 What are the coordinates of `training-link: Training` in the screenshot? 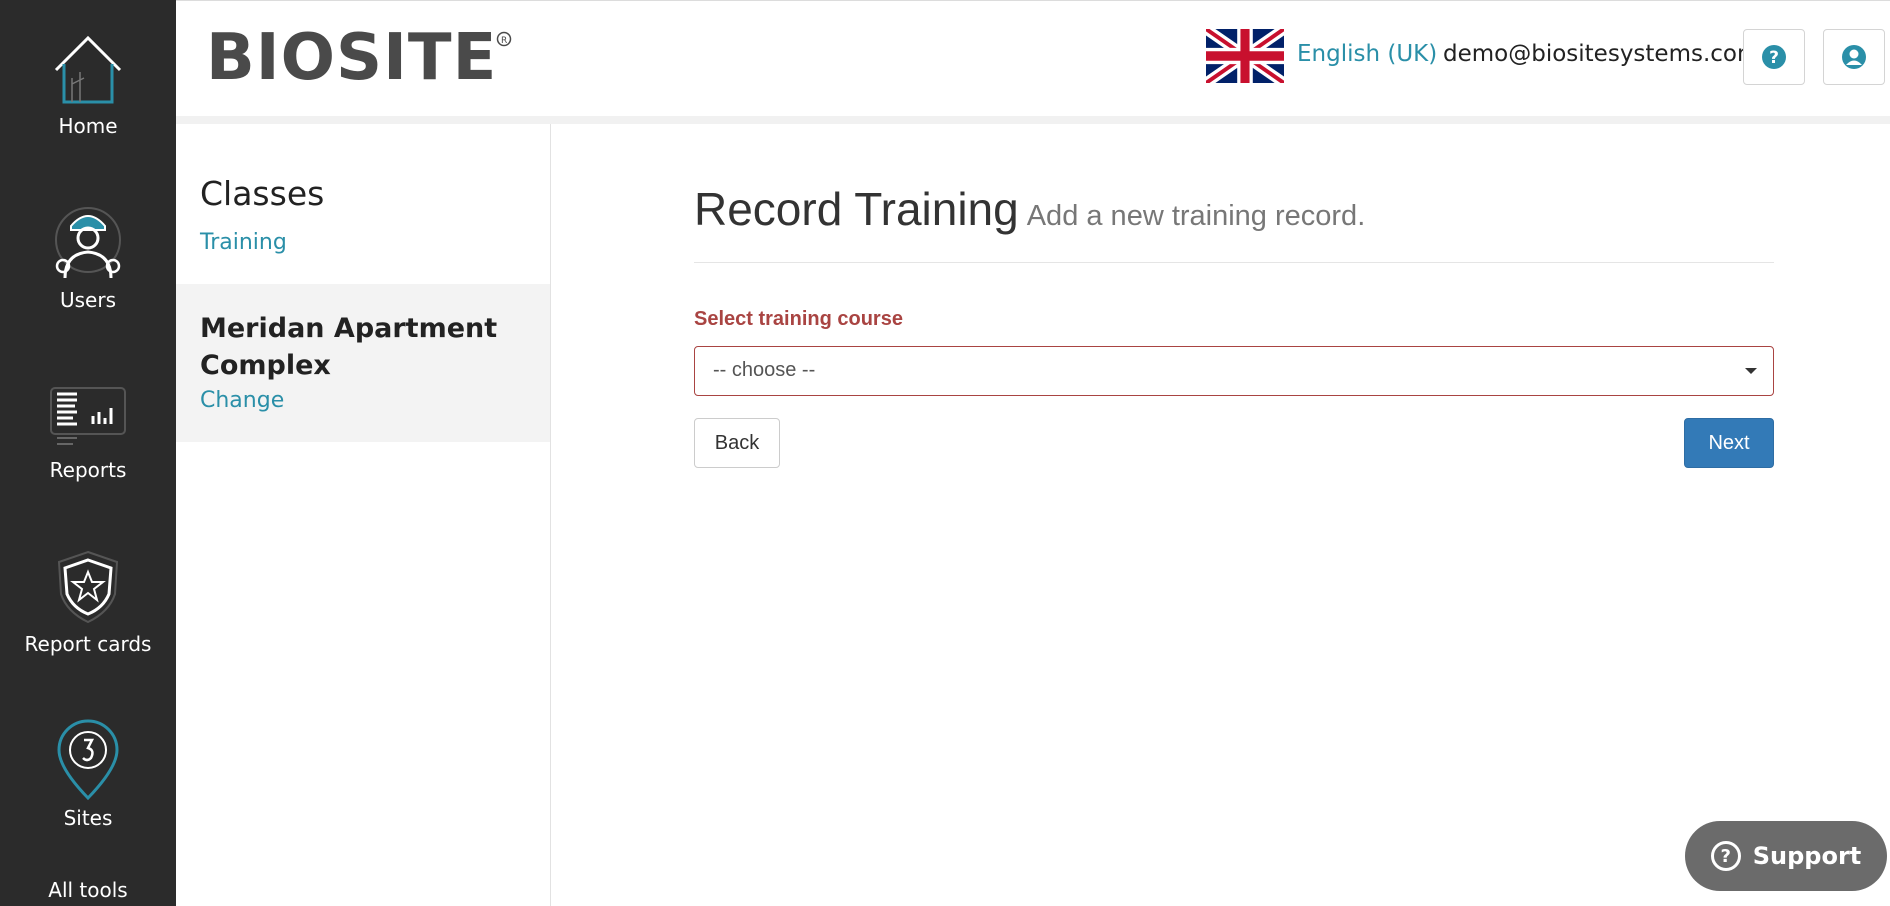 It's located at (243, 242).